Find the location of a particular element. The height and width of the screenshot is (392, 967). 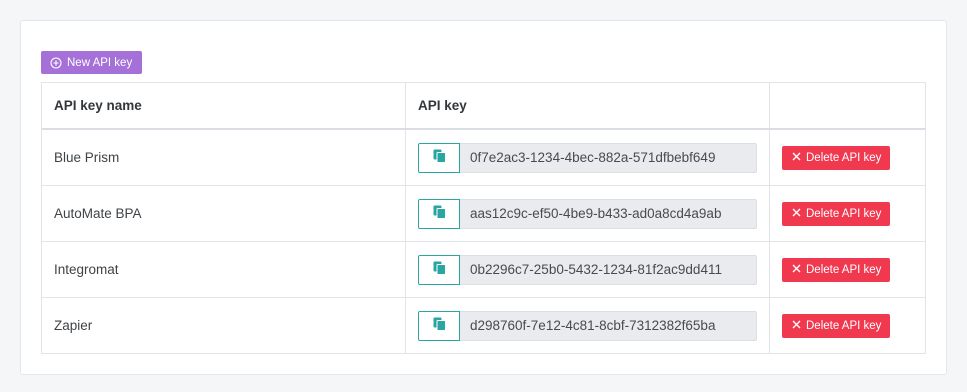

table-row: AutoMate BPA Delete API key is located at coordinates (483, 213).